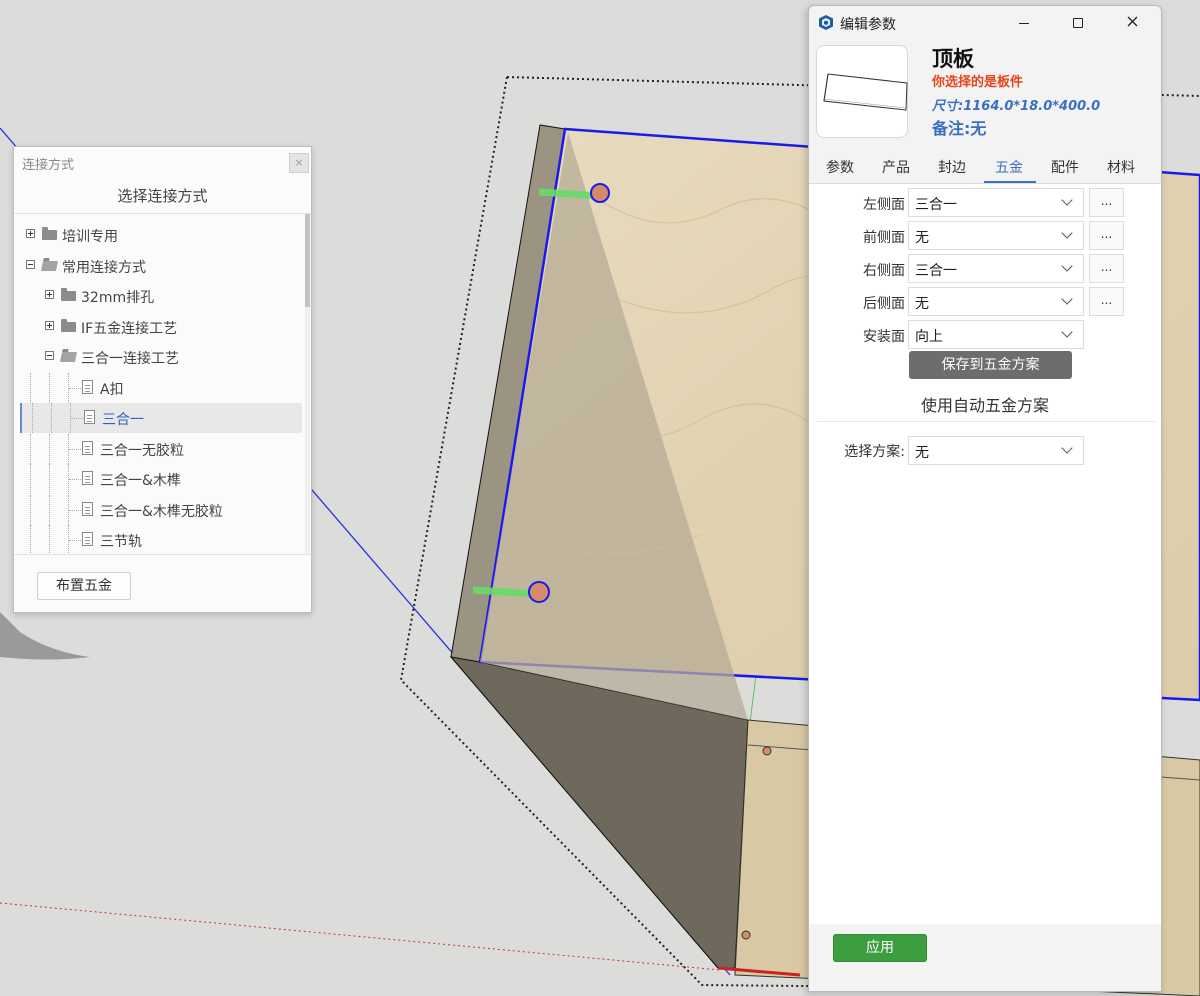 This screenshot has width=1200, height=996. What do you see at coordinates (1024, 22) in the screenshot?
I see `minimize-icon` at bounding box center [1024, 22].